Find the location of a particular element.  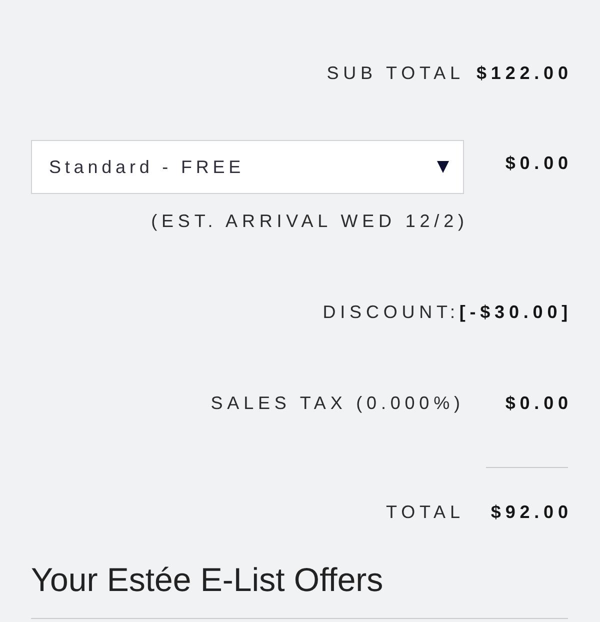

discount-amount: [-$30.00] is located at coordinates (515, 312).